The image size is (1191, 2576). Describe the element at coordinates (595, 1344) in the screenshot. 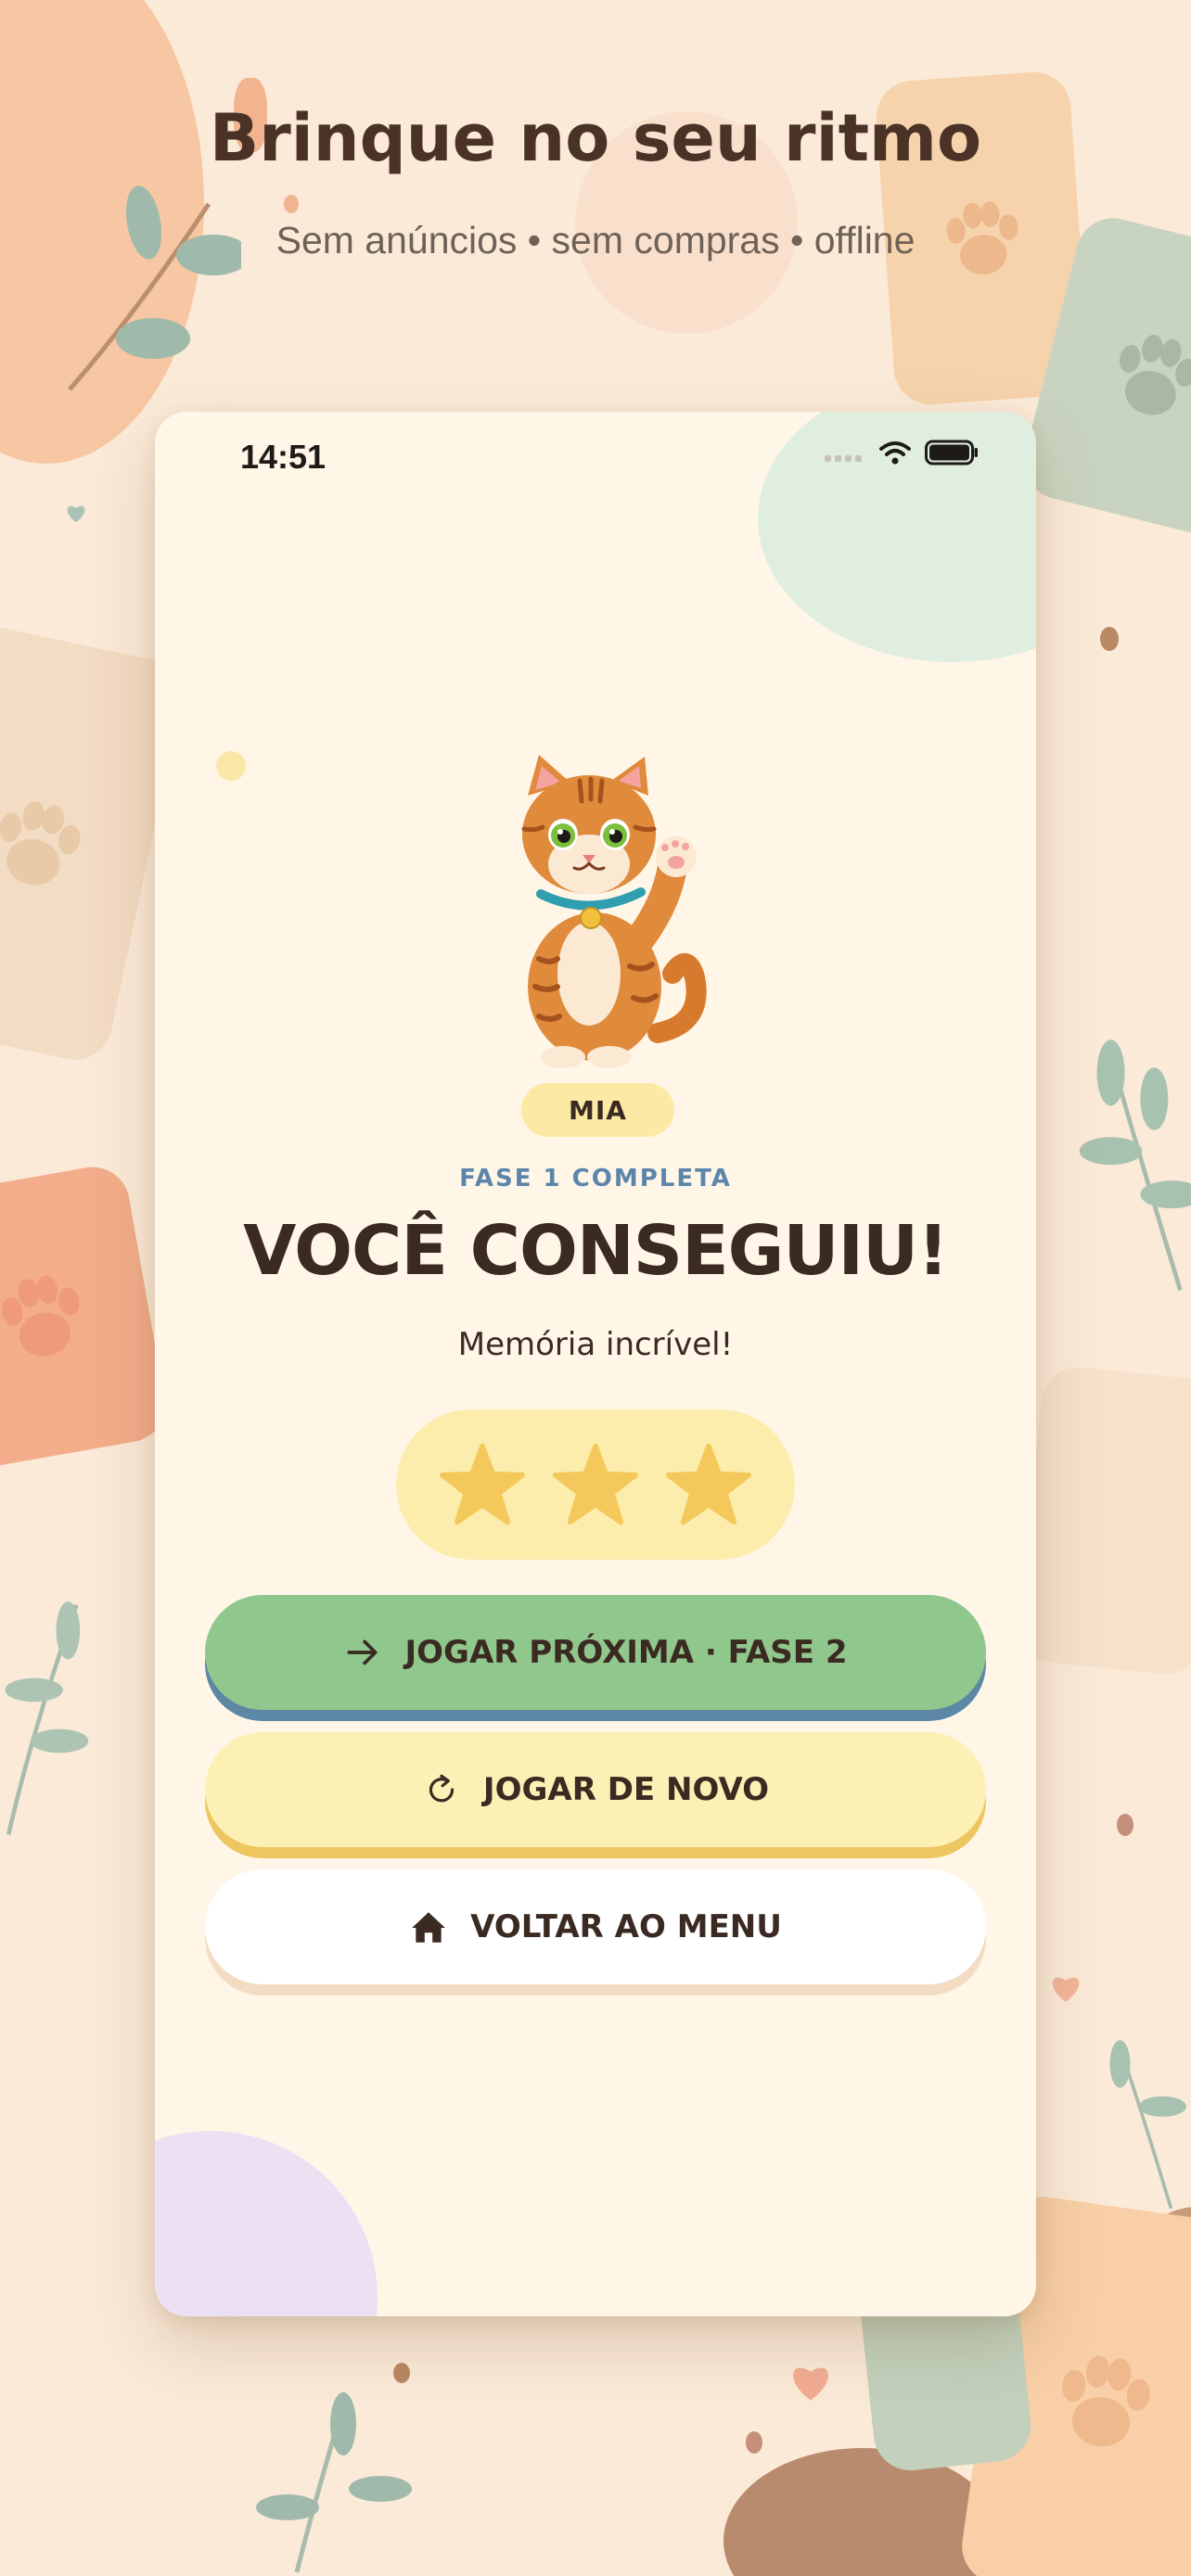

I see `result-message: Memória incrível!` at that location.